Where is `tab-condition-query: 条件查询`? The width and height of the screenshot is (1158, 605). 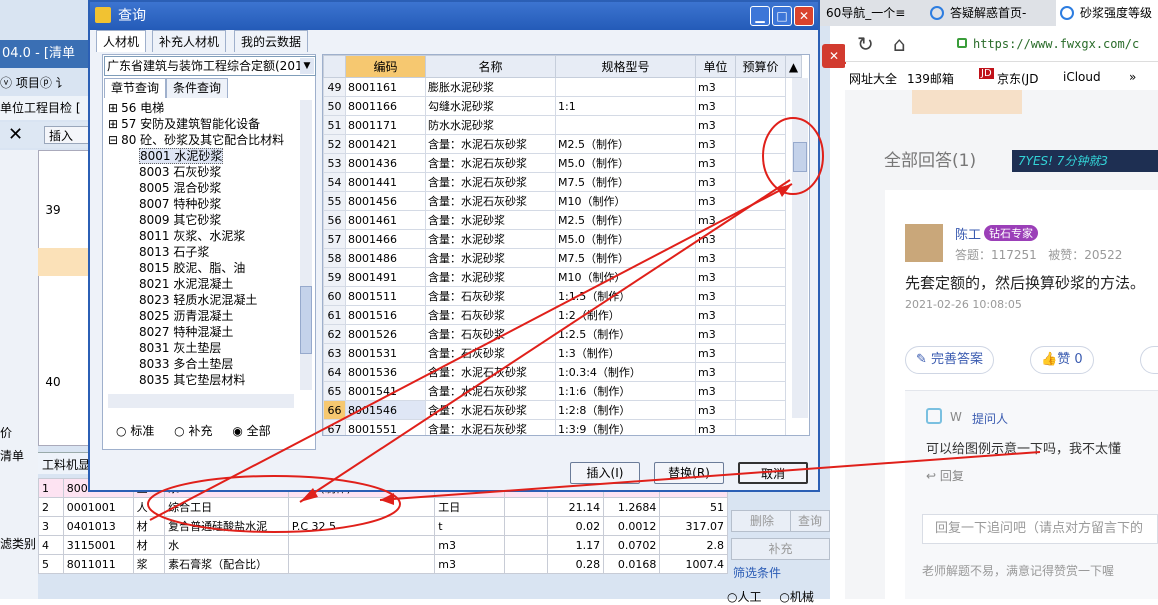
tab-condition-query: 条件查询 is located at coordinates (197, 88).